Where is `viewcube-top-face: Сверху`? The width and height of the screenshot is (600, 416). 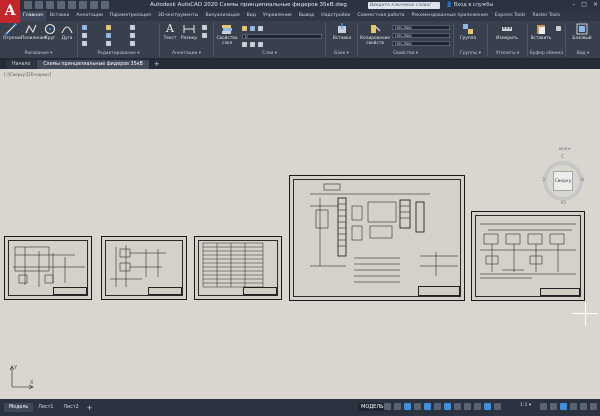 viewcube-top-face: Сверху is located at coordinates (563, 181).